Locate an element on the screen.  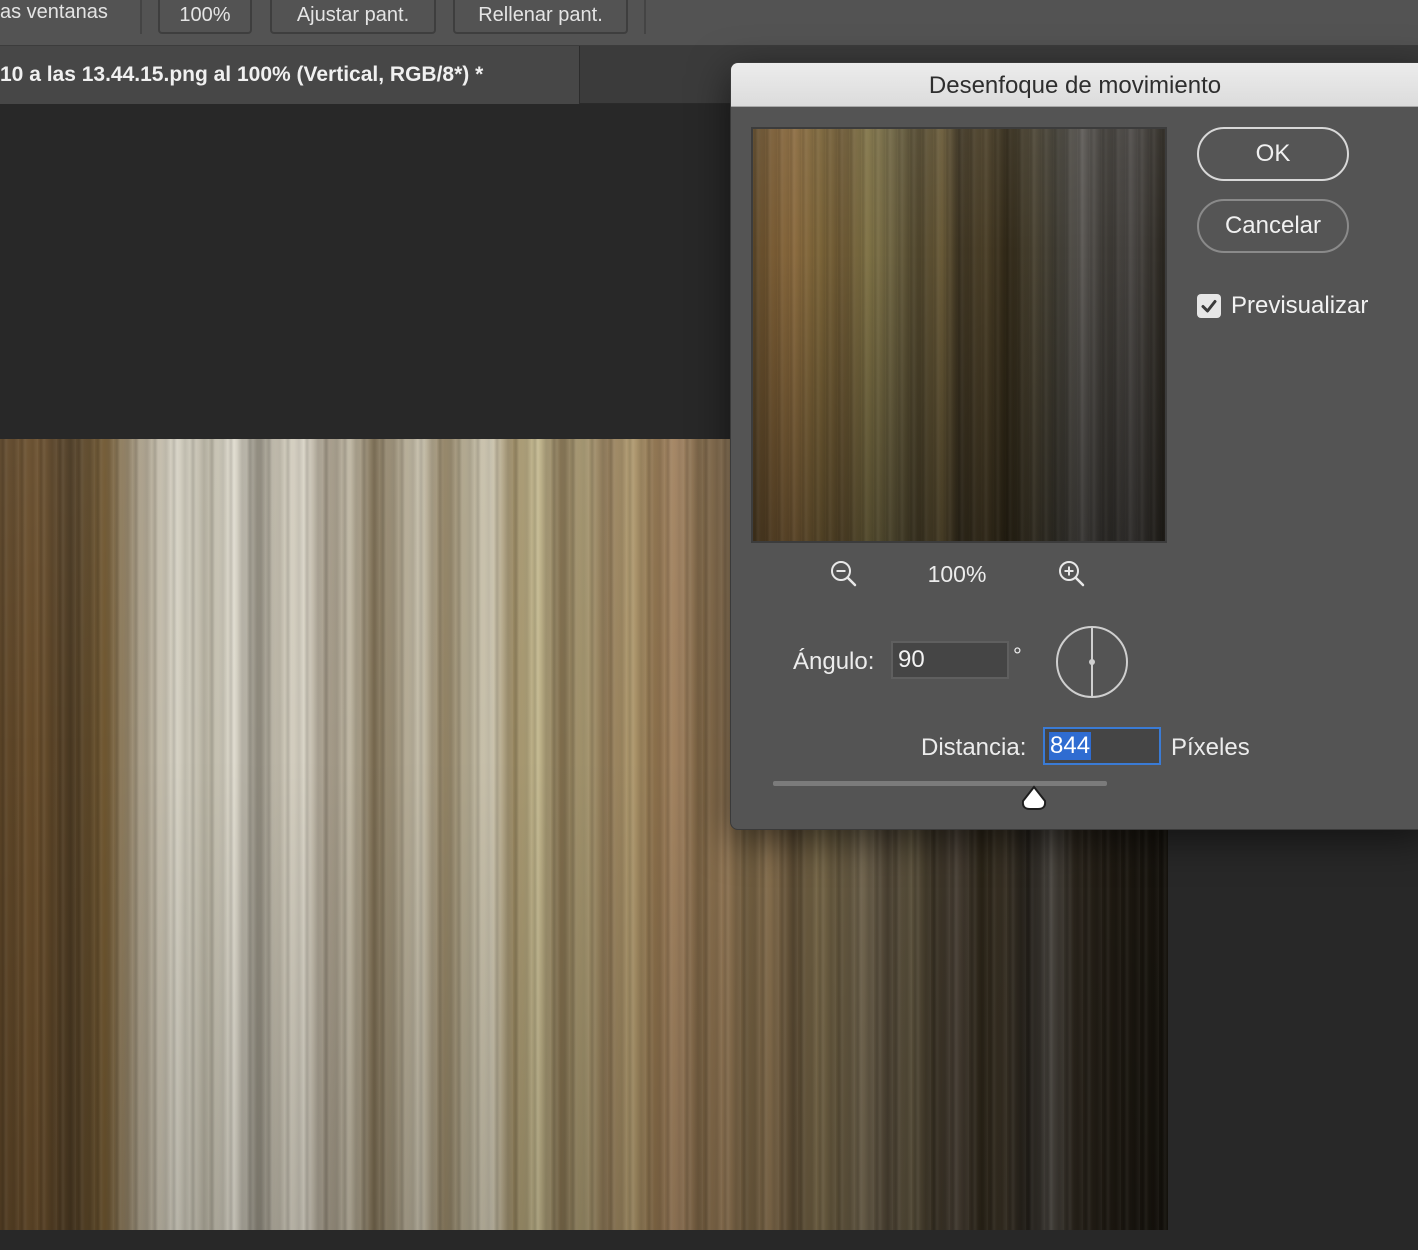
zoom-100-button: 100% is located at coordinates (205, 17).